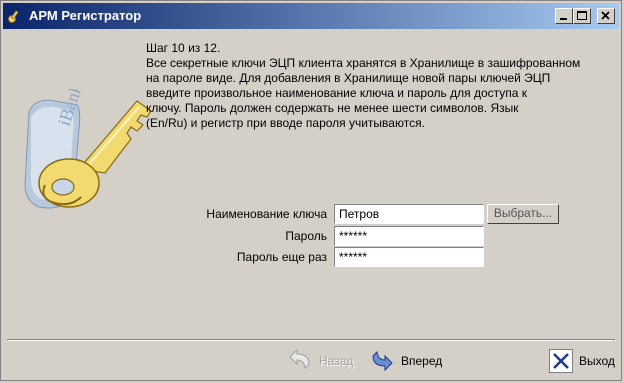 This screenshot has width=624, height=383. I want to click on password-repeat-label: Пароль еще раз, so click(281, 257).